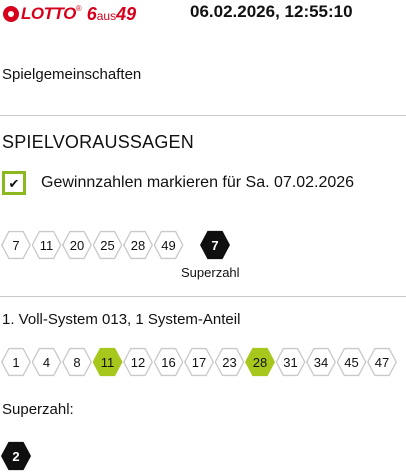  Describe the element at coordinates (121, 319) in the screenshot. I see `system-ticket-title: 1. Voll-System 013, 1 System-Anteil` at that location.